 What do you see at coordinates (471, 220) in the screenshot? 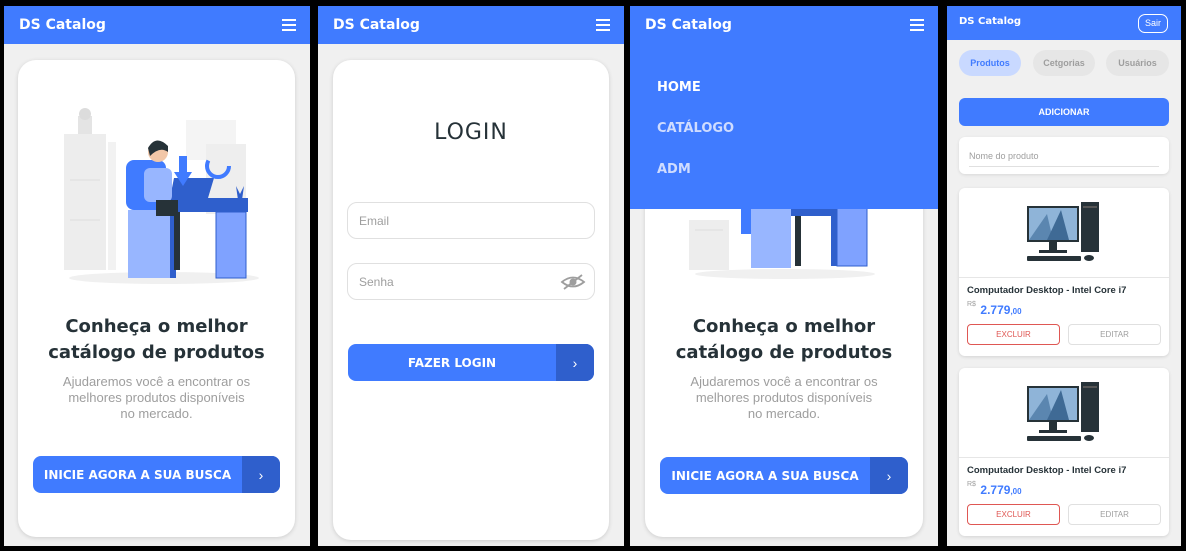
I see `email-field: Email` at bounding box center [471, 220].